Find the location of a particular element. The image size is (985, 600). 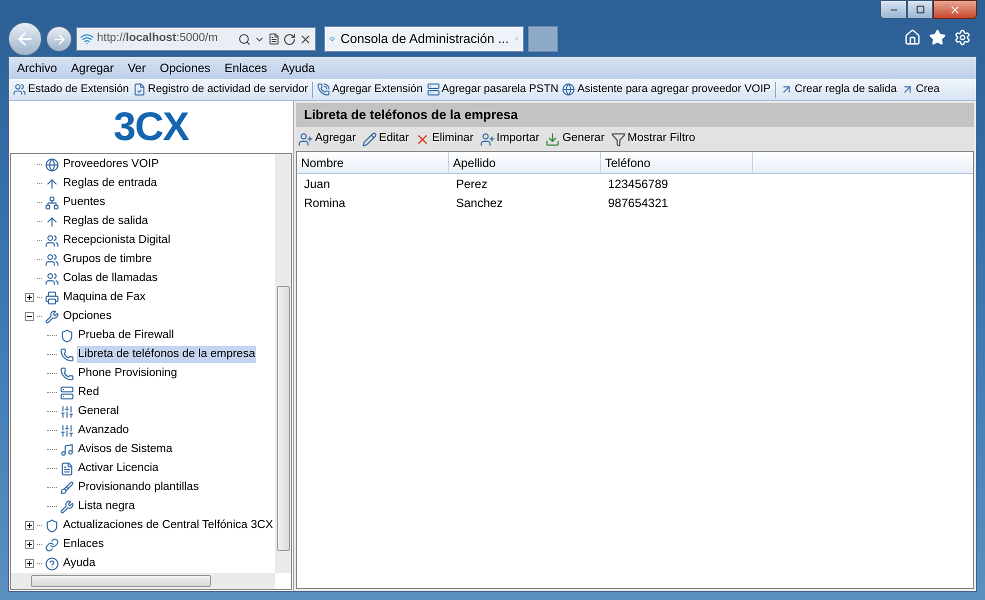

phone-icon is located at coordinates (67, 373).